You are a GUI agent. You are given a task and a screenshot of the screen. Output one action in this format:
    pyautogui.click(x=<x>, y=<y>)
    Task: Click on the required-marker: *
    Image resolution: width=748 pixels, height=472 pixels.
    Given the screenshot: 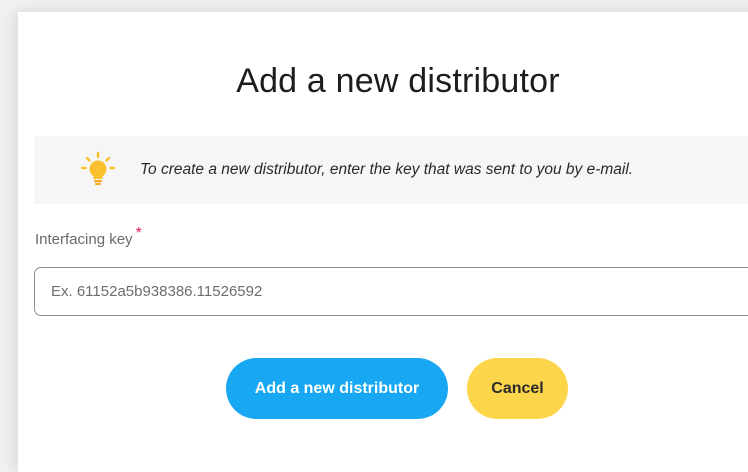 What is the action you would take?
    pyautogui.click(x=138, y=233)
    